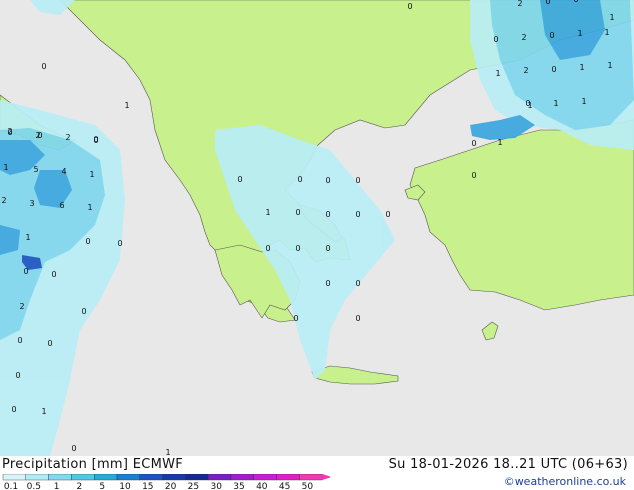 The image size is (634, 490). What do you see at coordinates (63, 171) in the screenshot?
I see `precip-value-label: 4` at bounding box center [63, 171].